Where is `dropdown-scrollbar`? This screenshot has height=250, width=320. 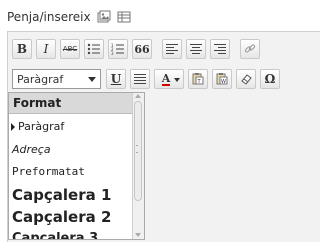 dropdown-scrollbar is located at coordinates (138, 166).